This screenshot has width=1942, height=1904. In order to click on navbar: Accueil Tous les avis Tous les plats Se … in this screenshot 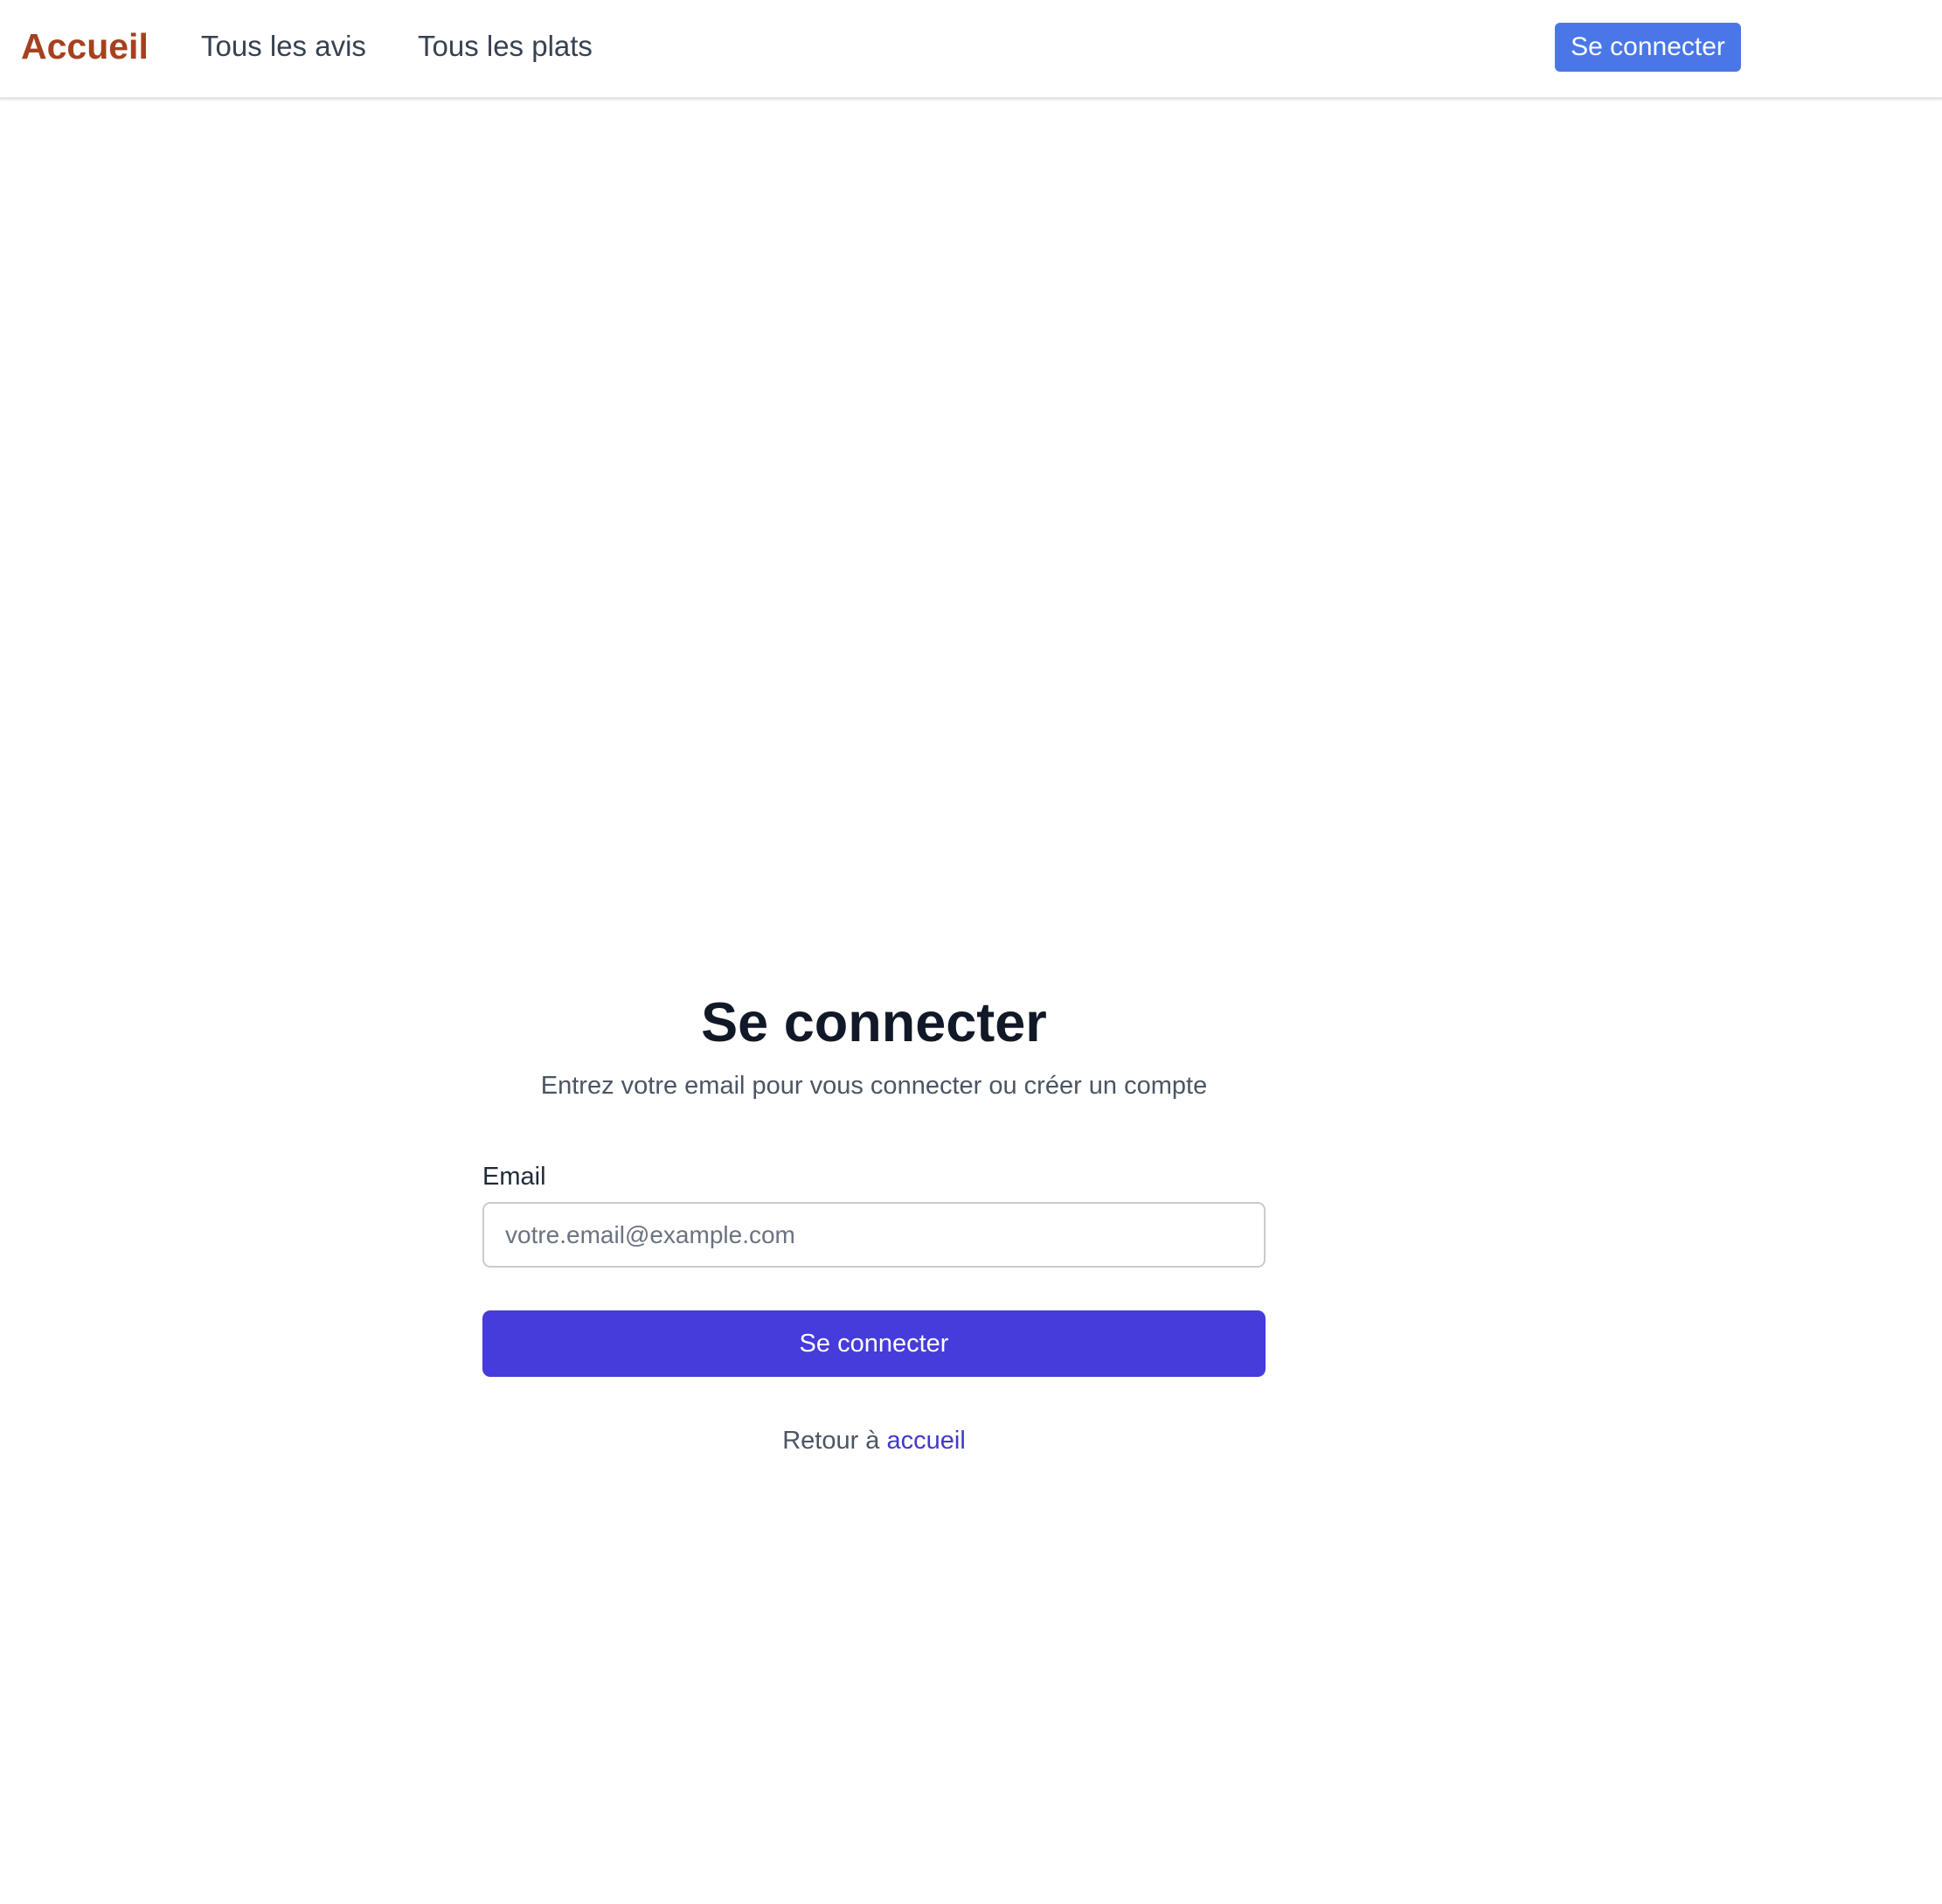, I will do `click(971, 50)`.